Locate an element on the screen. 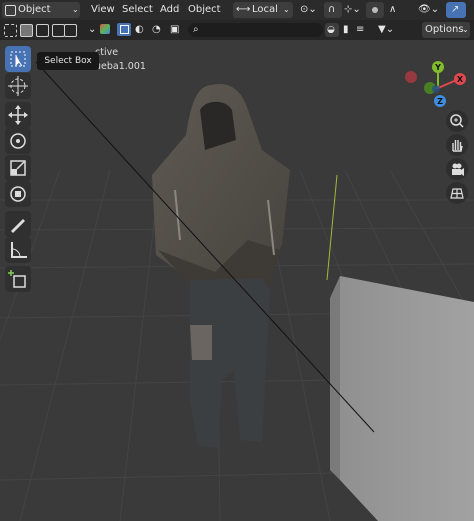 This screenshot has height=521, width=474. gizmo-icon: ↗ is located at coordinates (455, 9).